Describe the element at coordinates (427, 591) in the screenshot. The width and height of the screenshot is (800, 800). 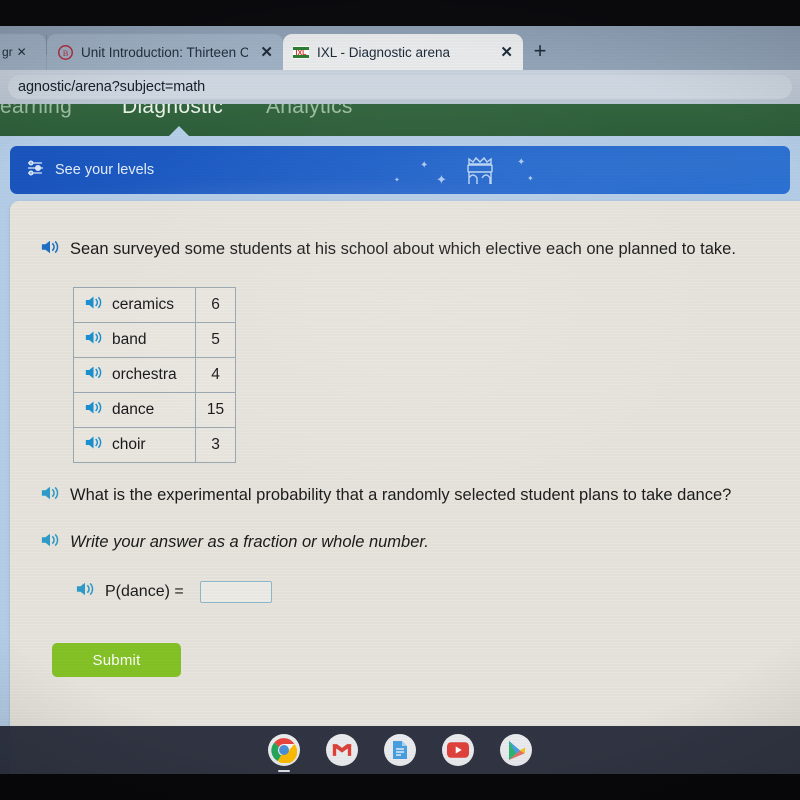
I see `answer-row: P(dance) =` at that location.